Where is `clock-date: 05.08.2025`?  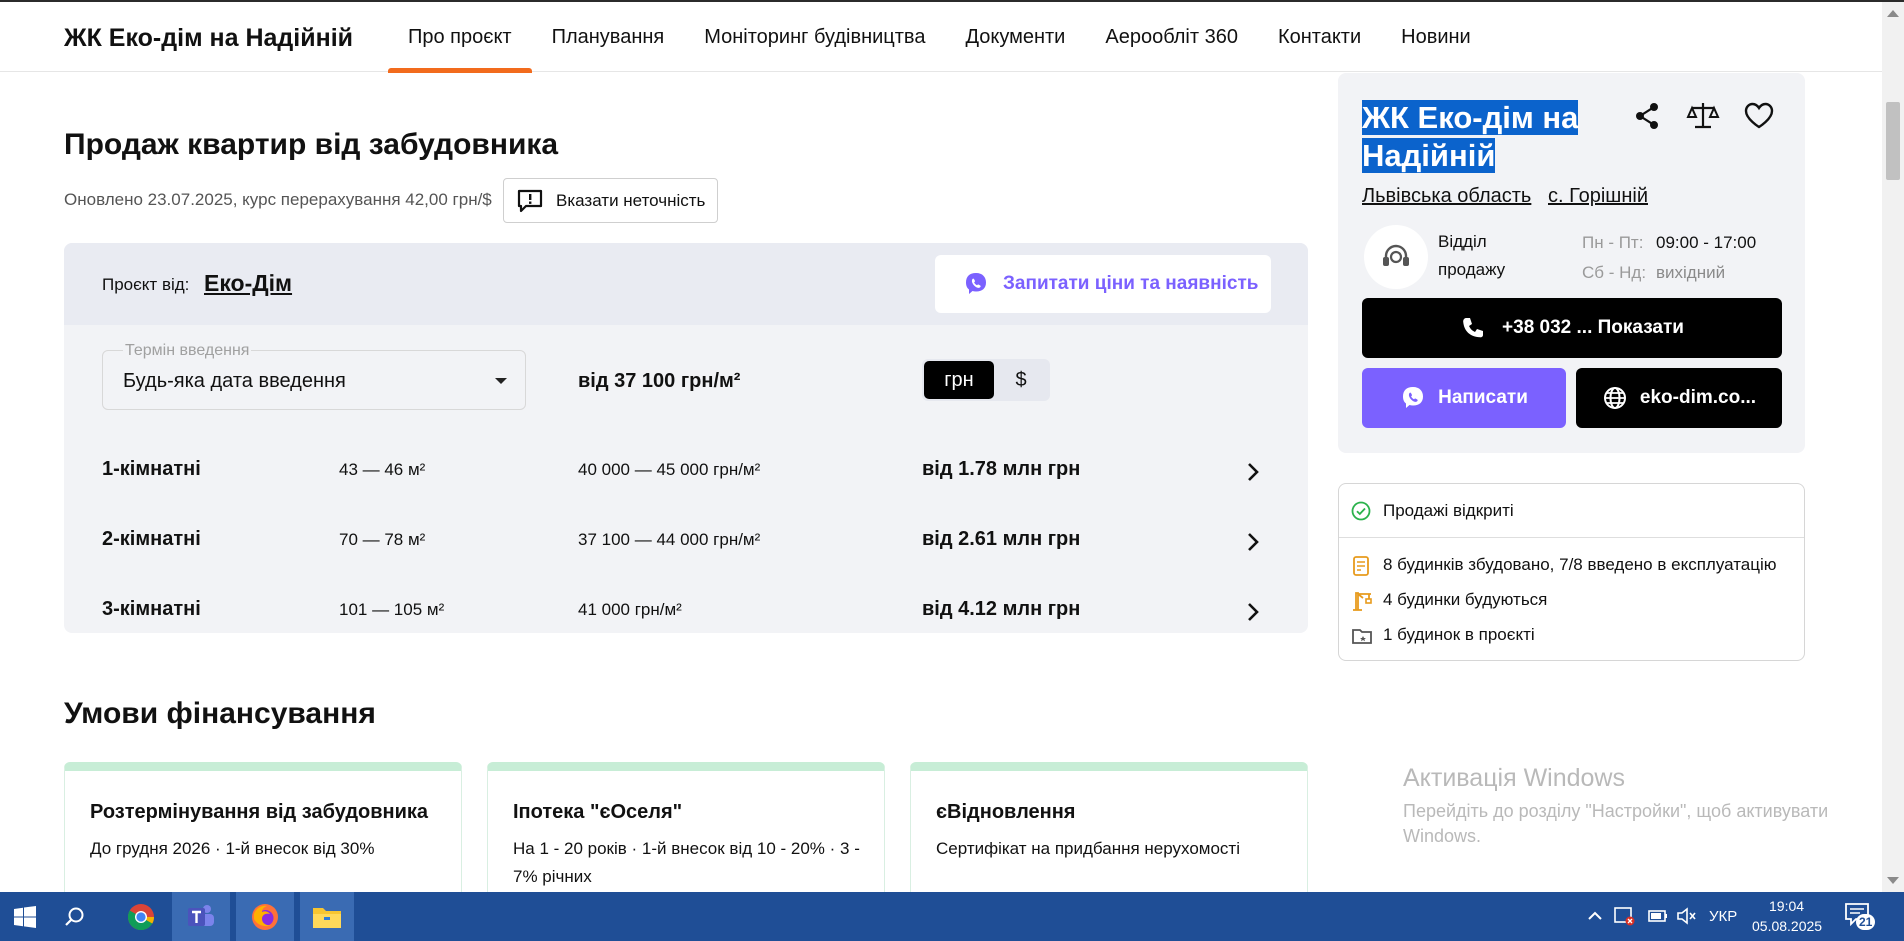
clock-date: 05.08.2025 is located at coordinates (1787, 926).